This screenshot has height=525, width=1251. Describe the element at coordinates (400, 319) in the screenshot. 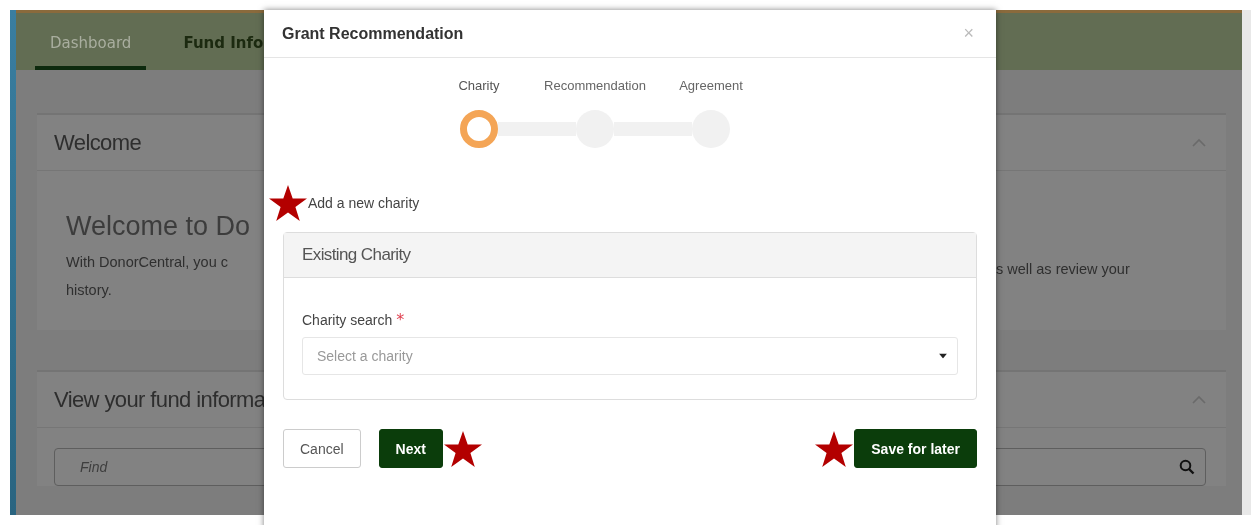

I see `required-mark: *` at that location.